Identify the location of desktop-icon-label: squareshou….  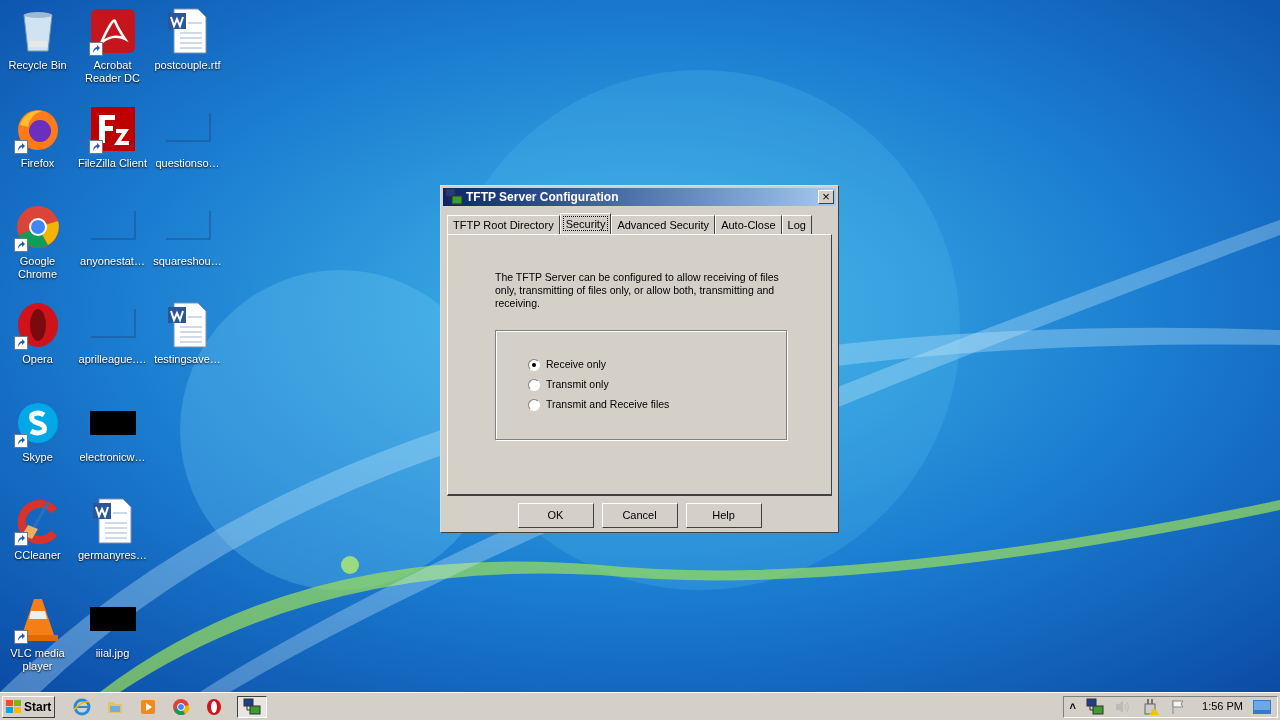
(187, 261).